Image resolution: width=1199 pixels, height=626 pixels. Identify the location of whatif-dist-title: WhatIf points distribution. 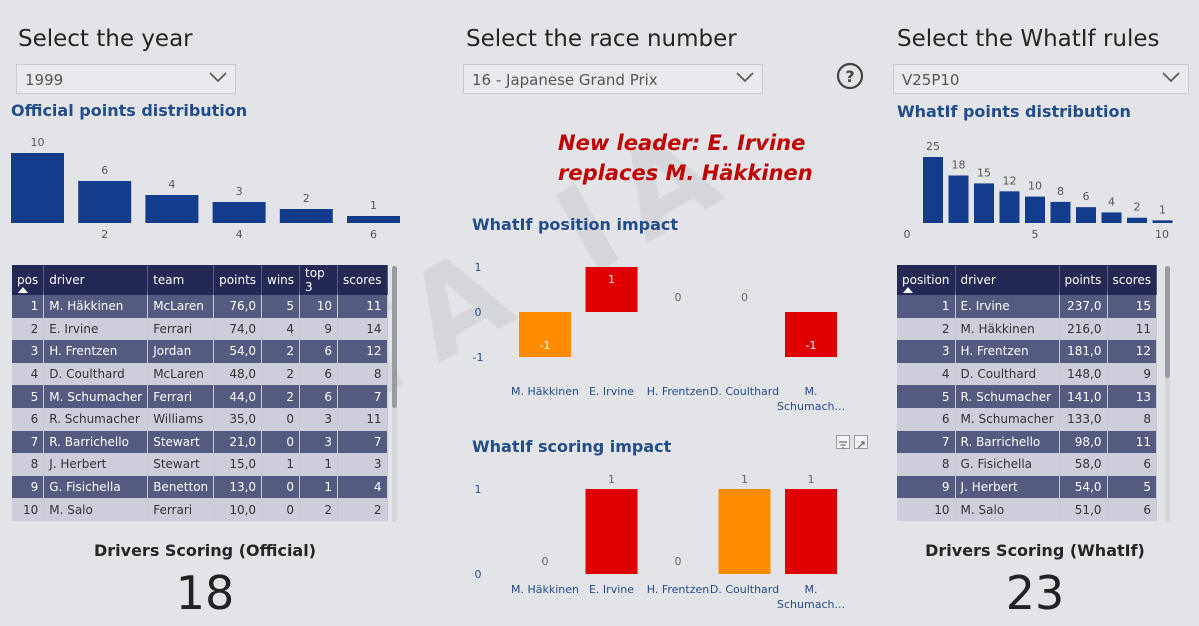
(1014, 111).